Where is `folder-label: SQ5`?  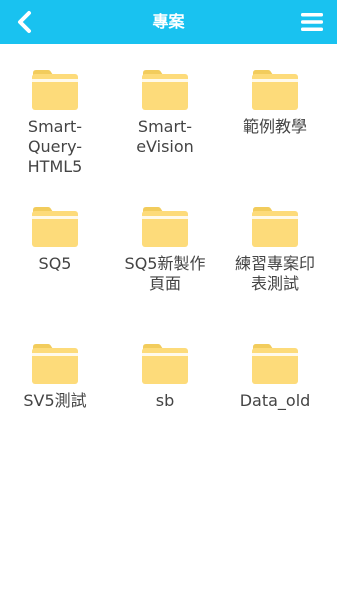 folder-label: SQ5 is located at coordinates (55, 263).